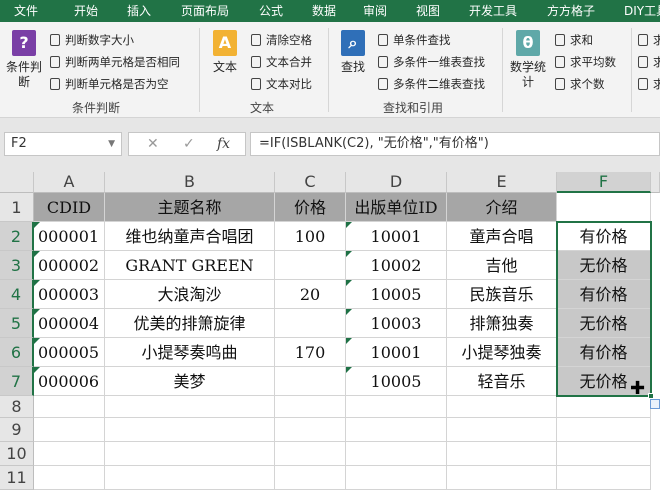 This screenshot has height=500, width=660. What do you see at coordinates (414, 40) in the screenshot?
I see `single-condition-find-button: 单条件查找` at bounding box center [414, 40].